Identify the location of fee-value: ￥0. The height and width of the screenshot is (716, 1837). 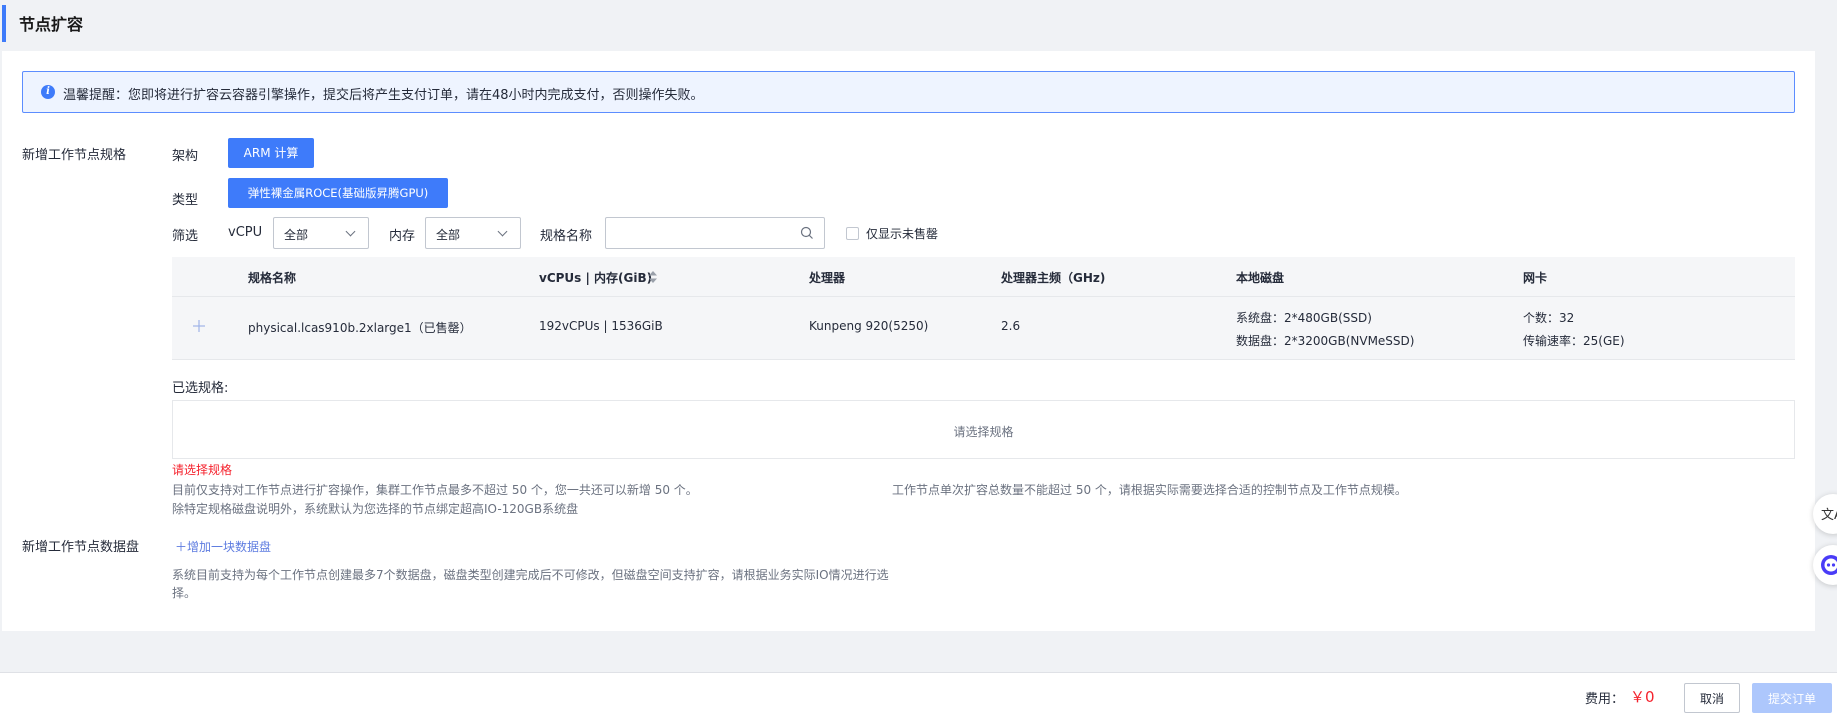
(1642, 697).